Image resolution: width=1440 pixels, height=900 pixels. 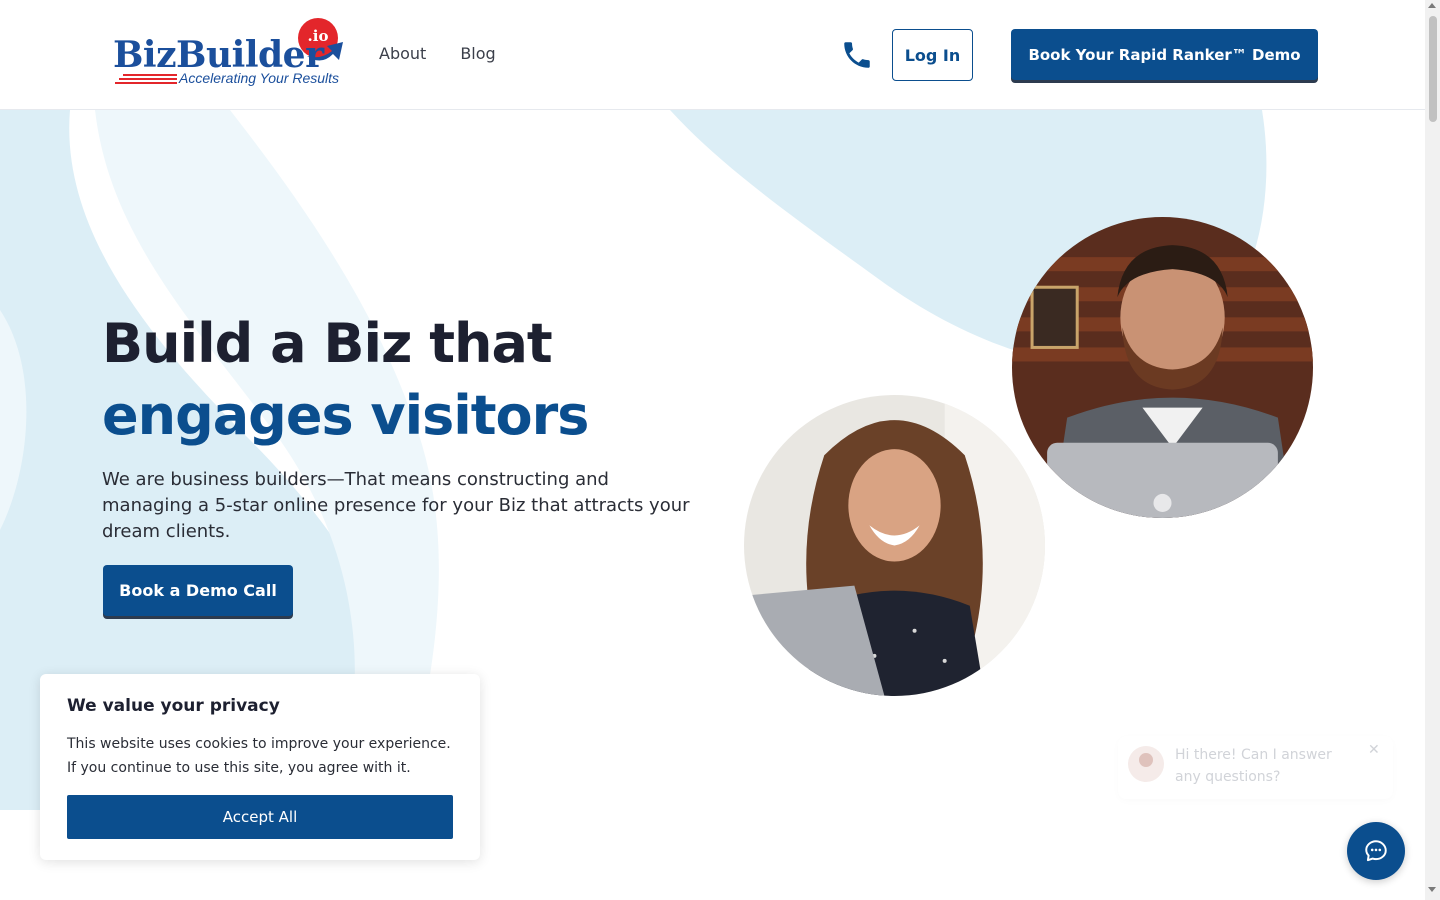 I want to click on book-demo-call-button: Book a Demo Call, so click(x=198, y=590).